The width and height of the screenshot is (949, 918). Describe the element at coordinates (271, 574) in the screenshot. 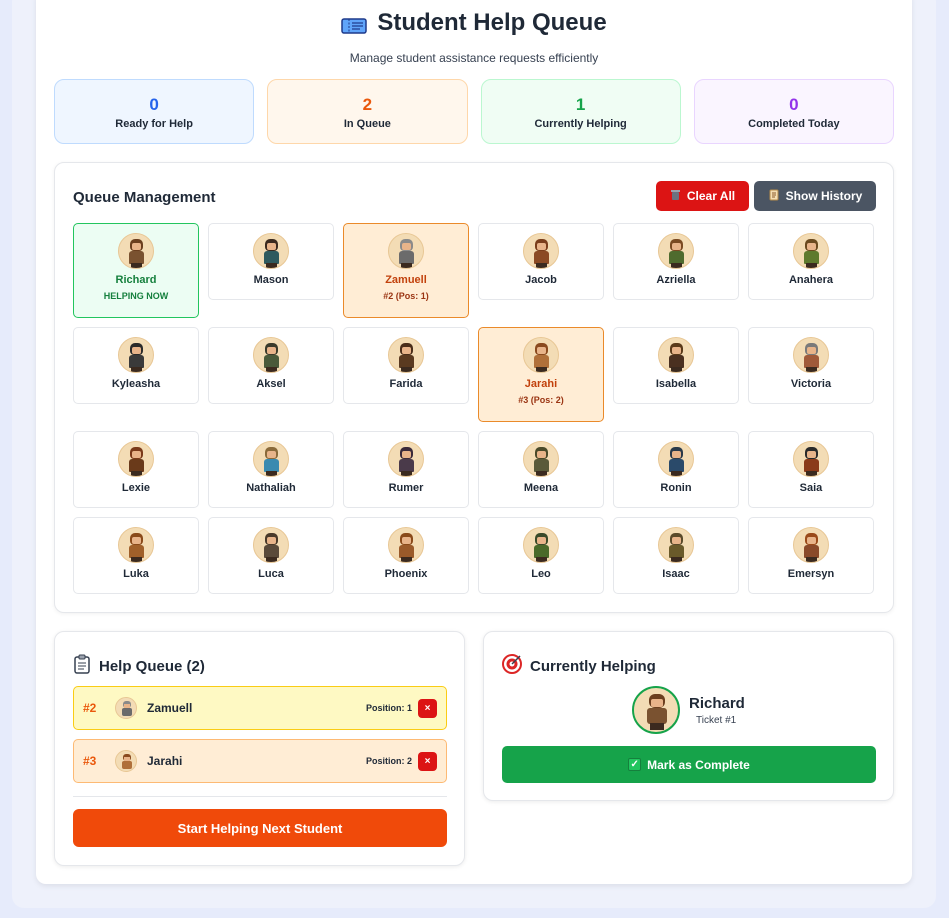

I see `student-name: Luca` at that location.